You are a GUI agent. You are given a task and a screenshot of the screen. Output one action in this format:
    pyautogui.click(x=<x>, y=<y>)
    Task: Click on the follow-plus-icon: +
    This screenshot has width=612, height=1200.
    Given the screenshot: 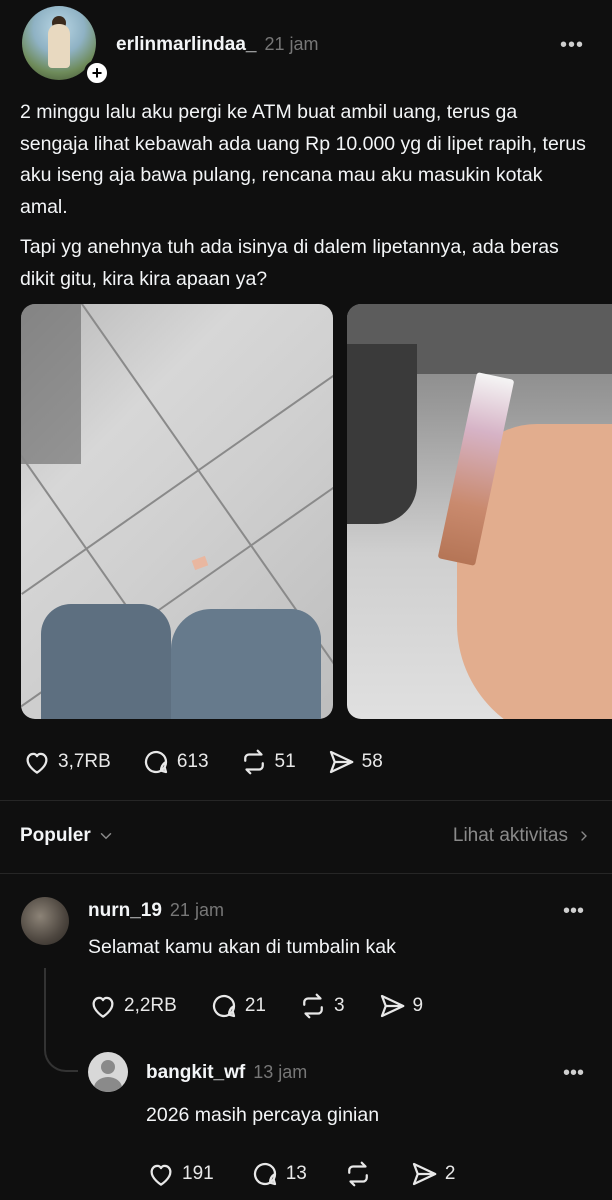 What is the action you would take?
    pyautogui.click(x=97, y=73)
    